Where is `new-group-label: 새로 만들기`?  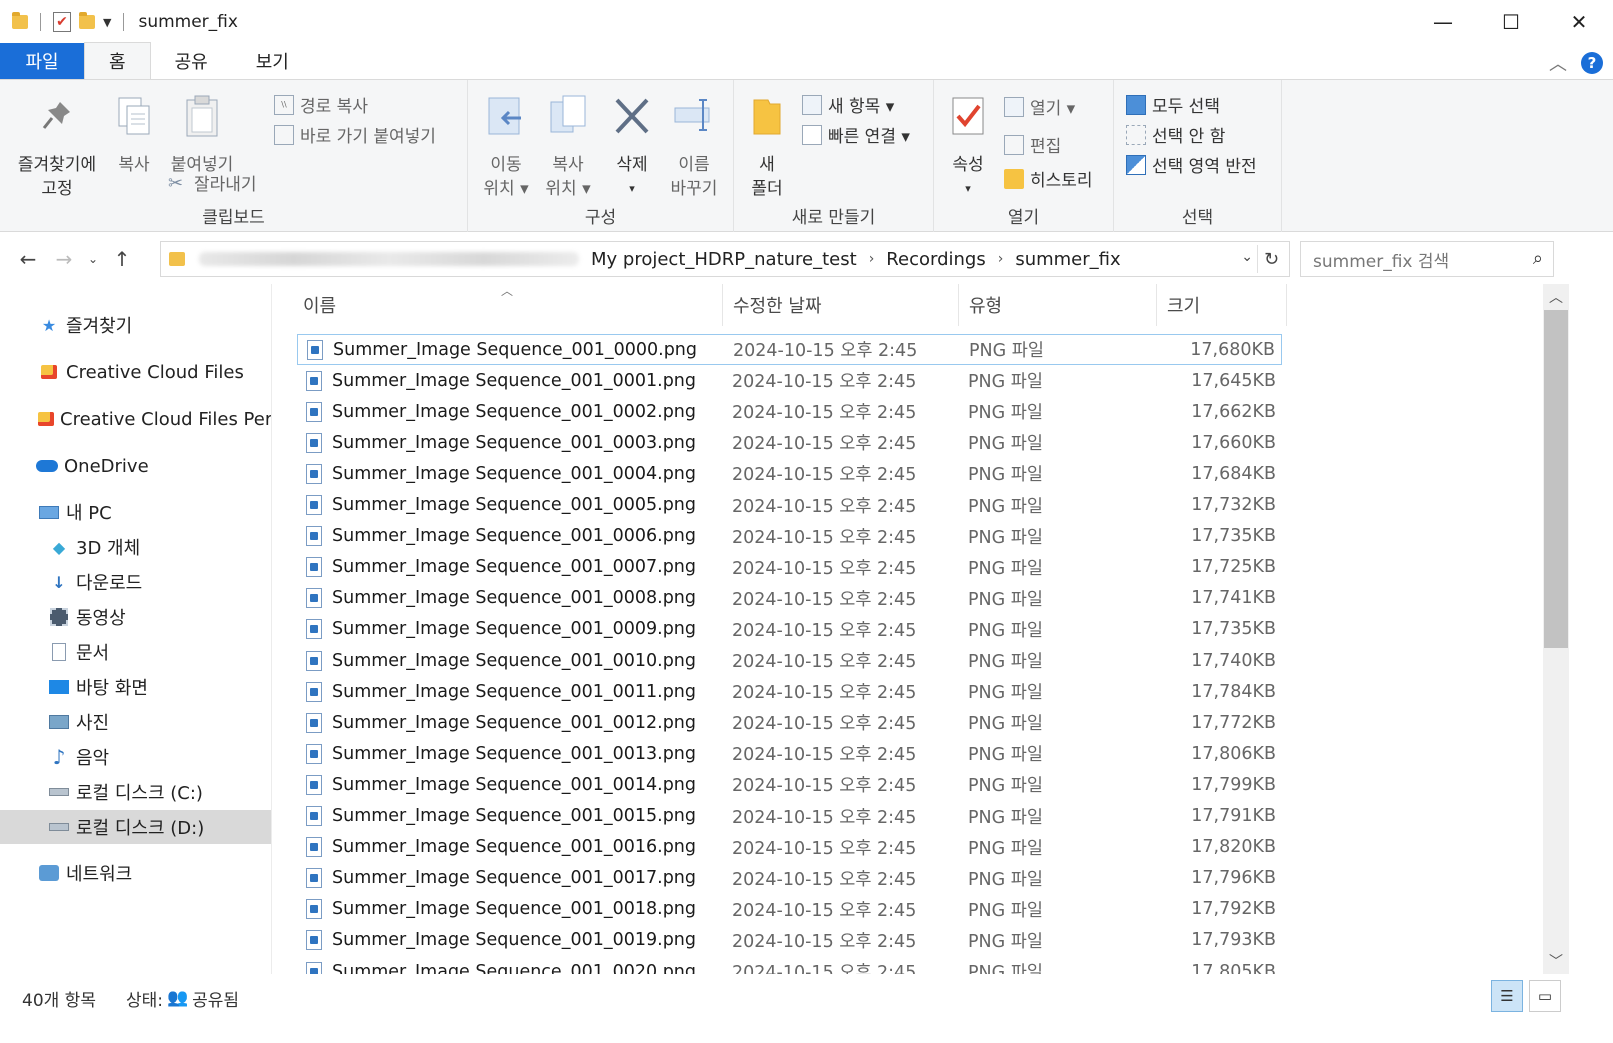 new-group-label: 새로 만들기 is located at coordinates (833, 218).